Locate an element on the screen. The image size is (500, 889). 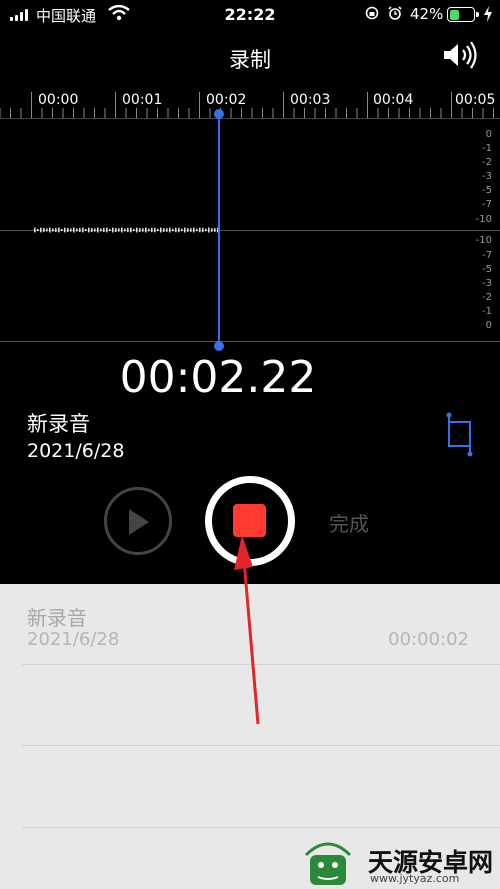
list-item-date: 2021/6/28 is located at coordinates (73, 639).